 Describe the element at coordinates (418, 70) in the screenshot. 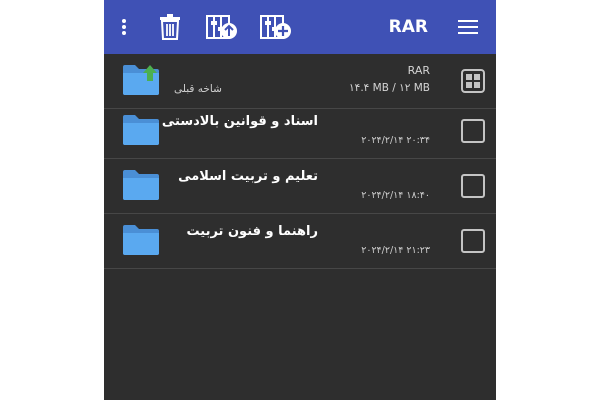

I see `archive-type-label: RAR` at that location.